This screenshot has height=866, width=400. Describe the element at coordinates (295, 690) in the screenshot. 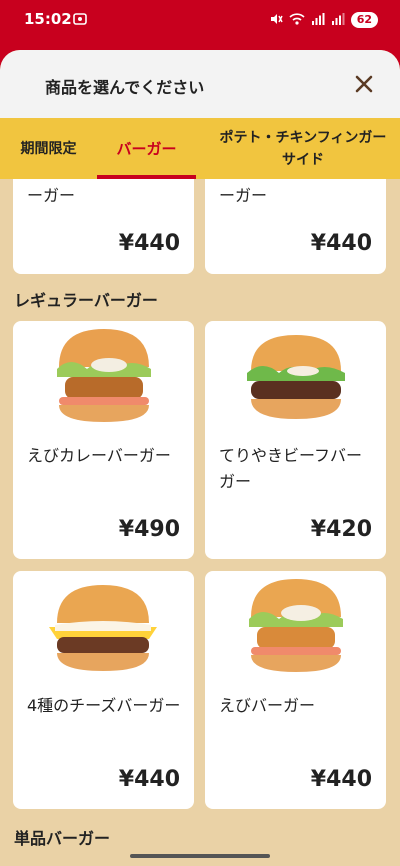

I see `product-card: えびバーガー ¥440` at that location.